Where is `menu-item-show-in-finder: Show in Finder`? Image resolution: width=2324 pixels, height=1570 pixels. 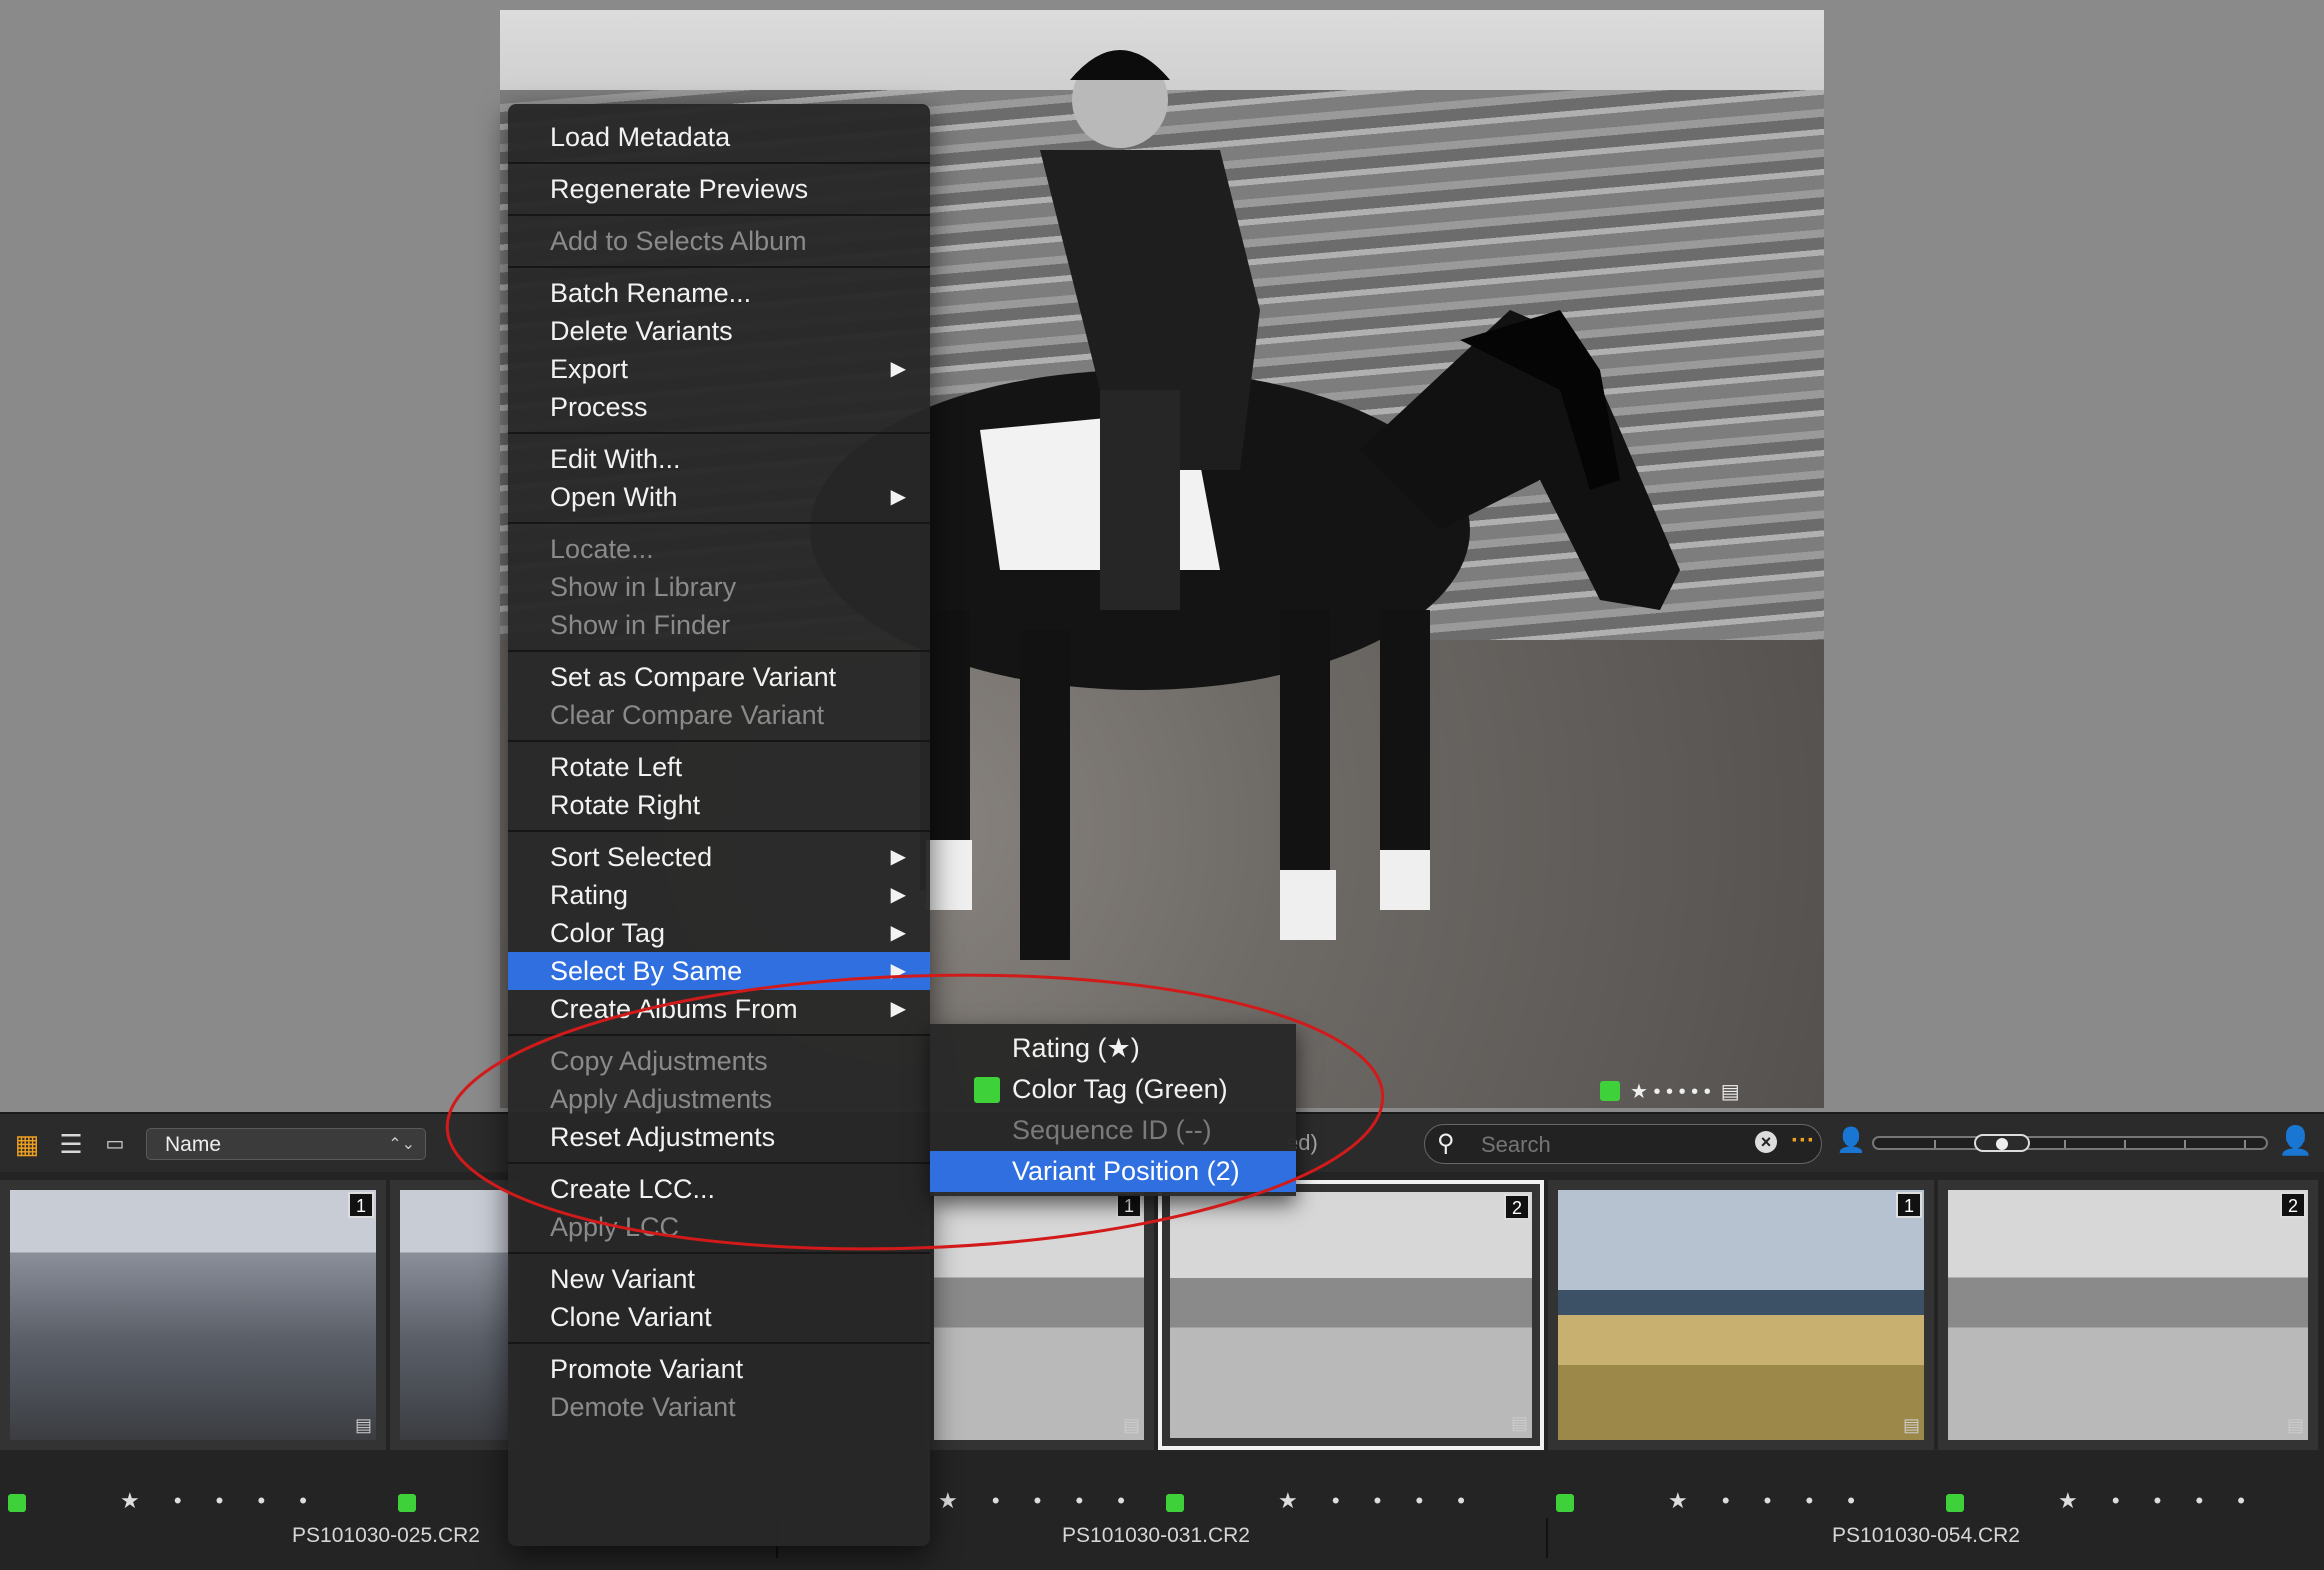
menu-item-show-in-finder: Show in Finder is located at coordinates (719, 625).